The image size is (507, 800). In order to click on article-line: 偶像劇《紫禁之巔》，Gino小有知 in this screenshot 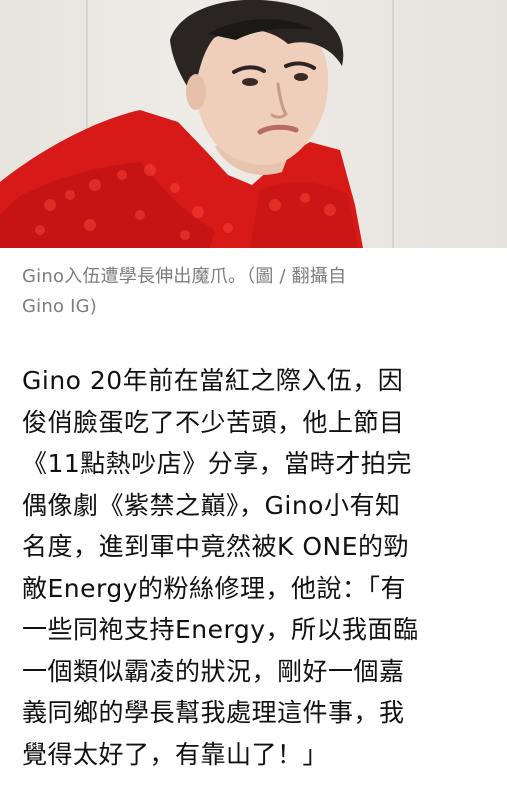, I will do `click(211, 505)`.